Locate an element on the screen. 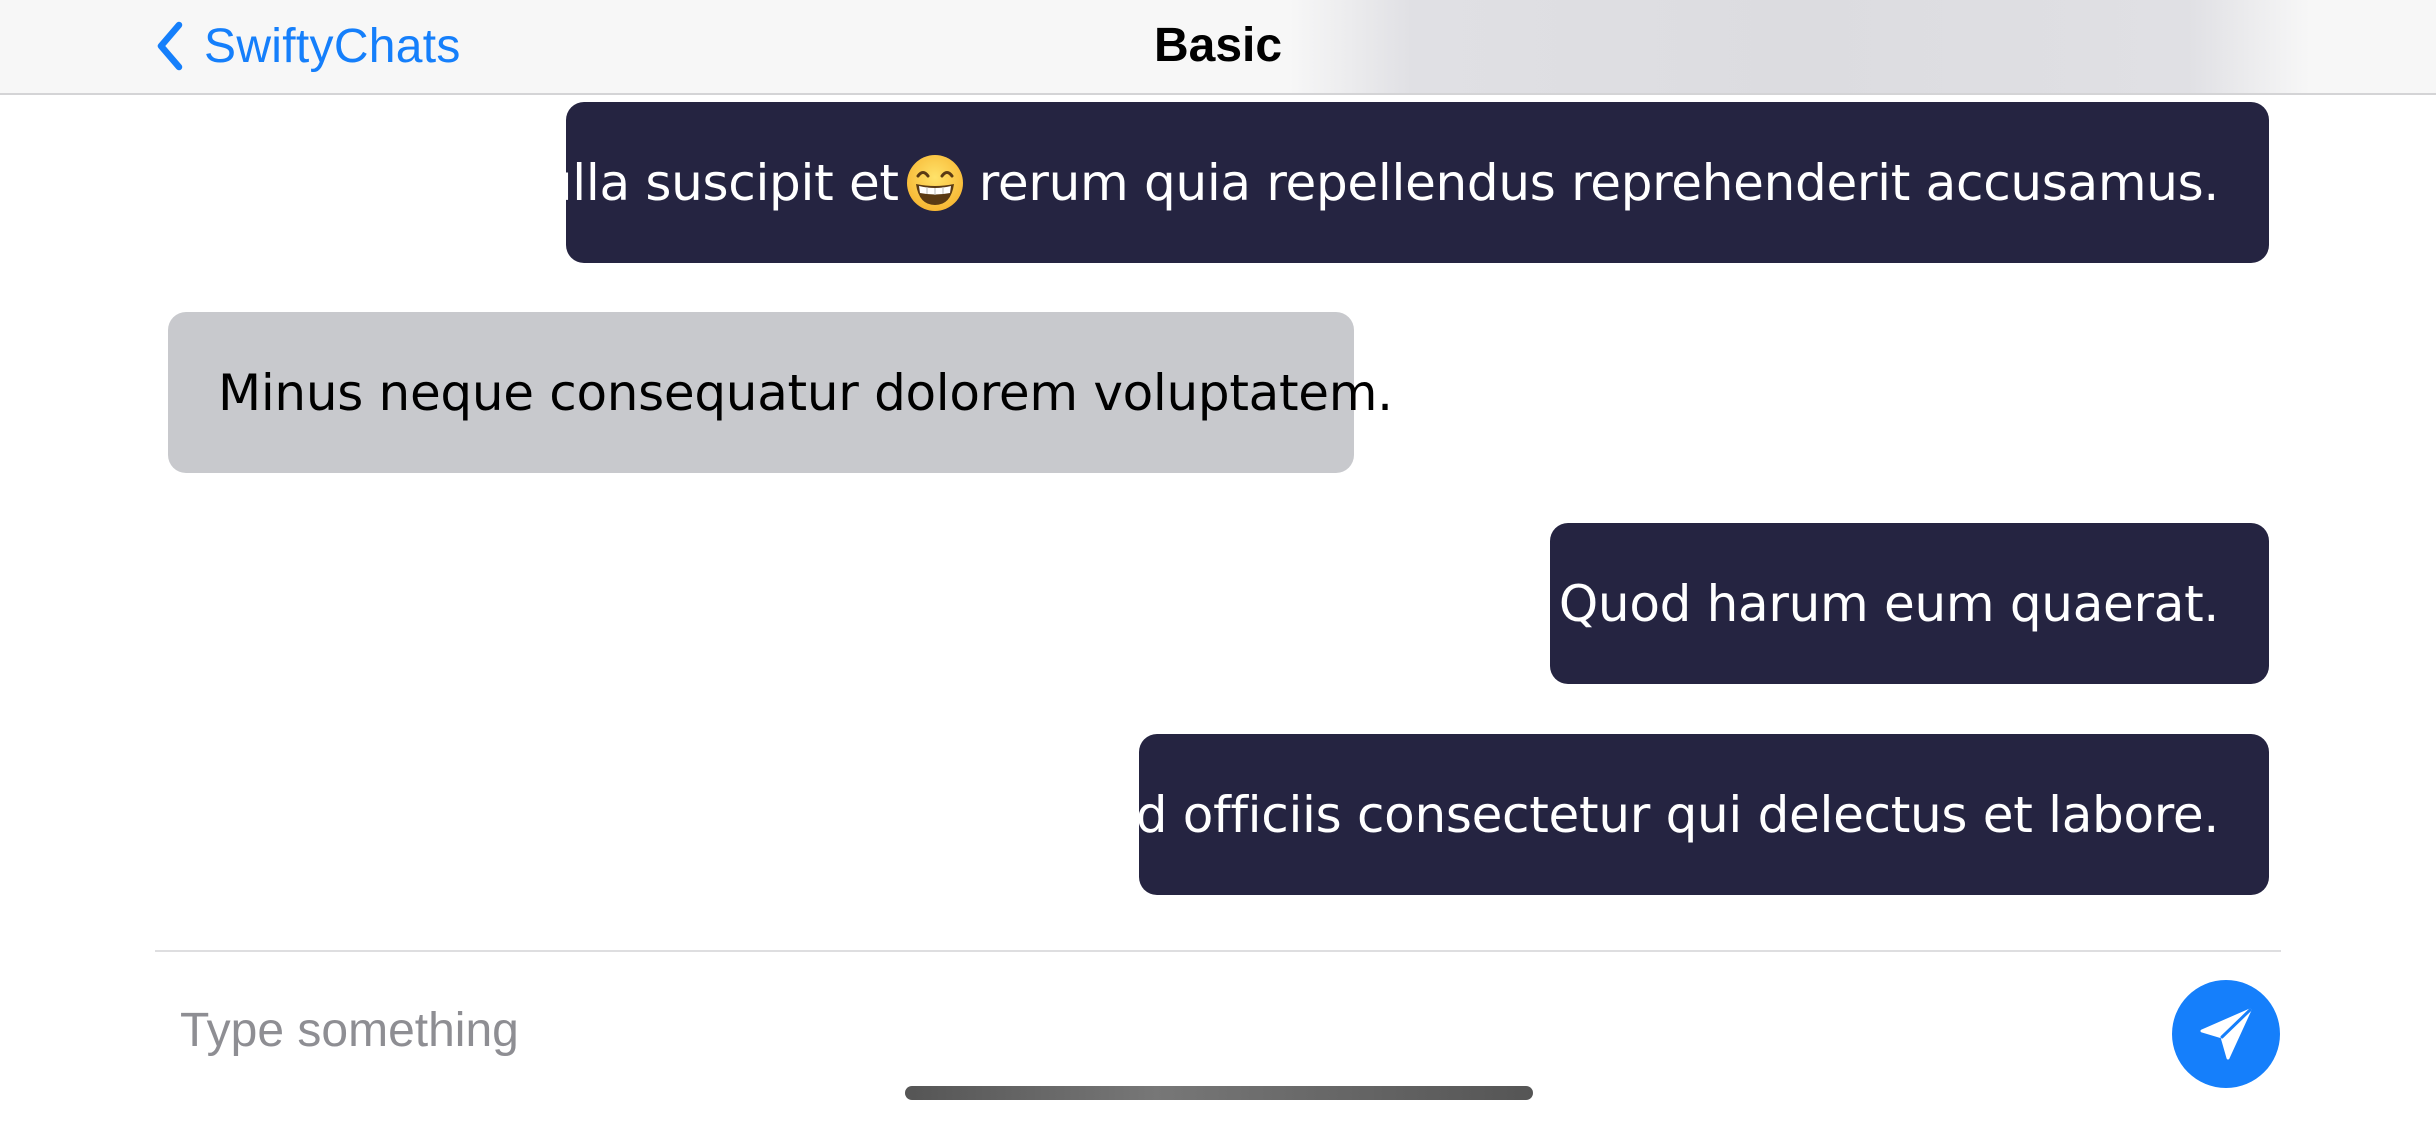 Image resolution: width=2436 pixels, height=1125 pixels. message-text: Nulla suscipit et is located at coordinates (701, 182).